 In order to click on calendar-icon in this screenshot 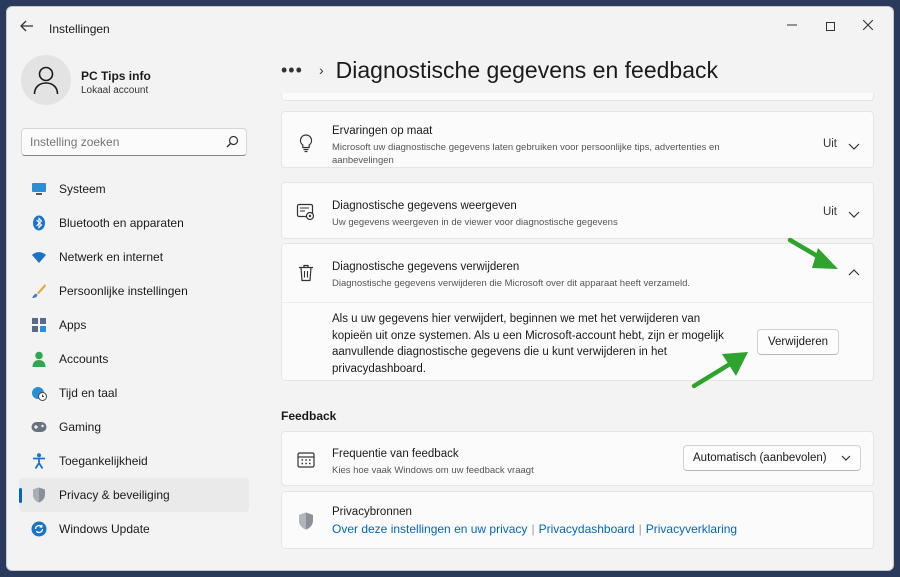, I will do `click(306, 460)`.